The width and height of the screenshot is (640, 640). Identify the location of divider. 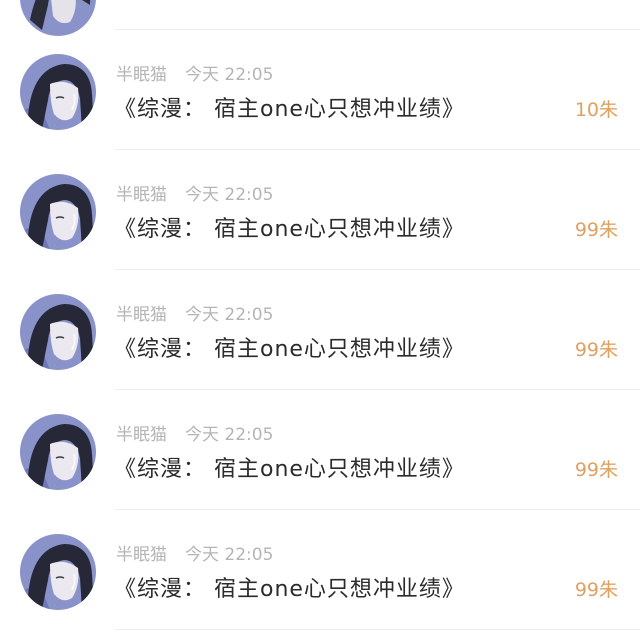
(377, 629).